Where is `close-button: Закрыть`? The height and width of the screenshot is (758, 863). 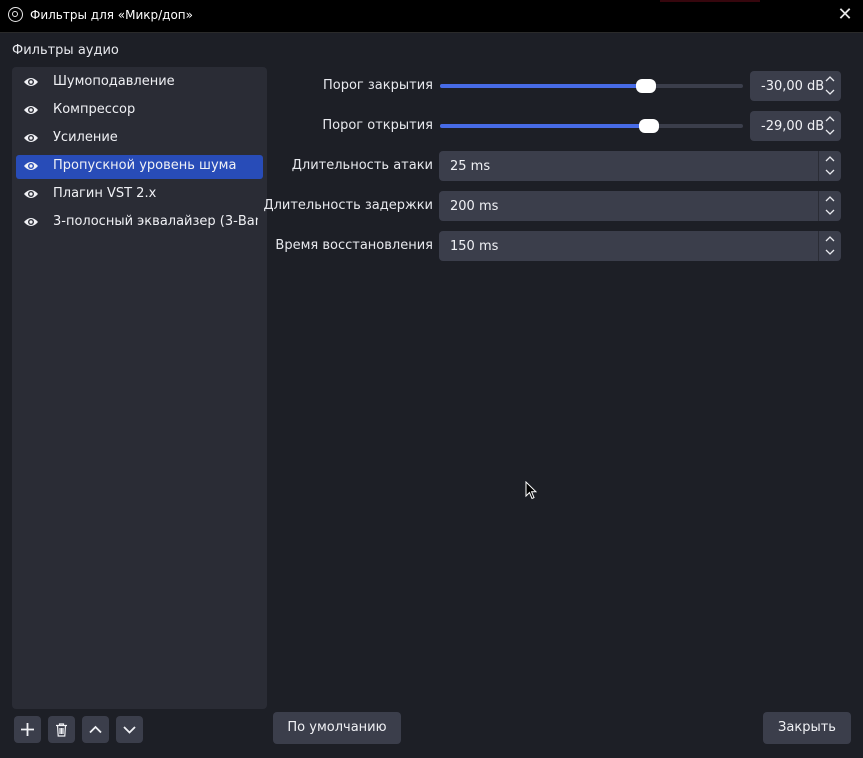 close-button: Закрыть is located at coordinates (807, 728).